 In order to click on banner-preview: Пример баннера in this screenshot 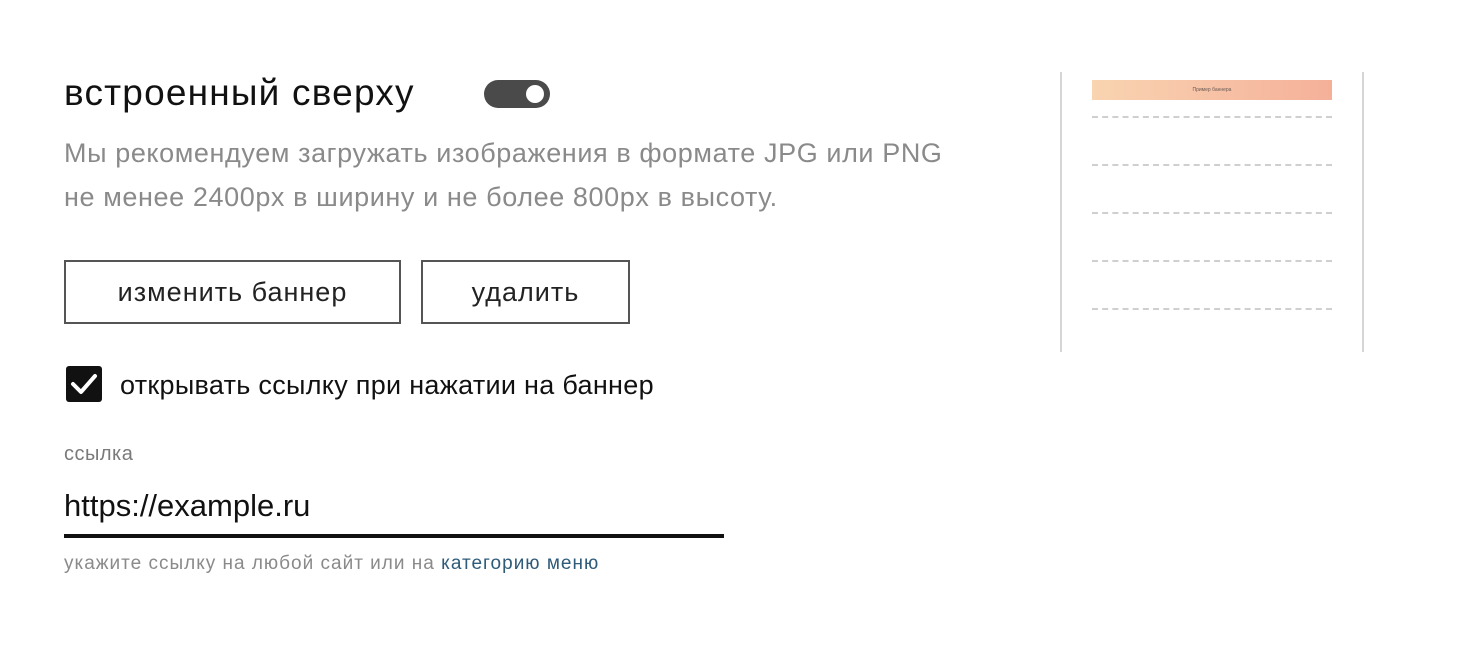, I will do `click(1212, 212)`.